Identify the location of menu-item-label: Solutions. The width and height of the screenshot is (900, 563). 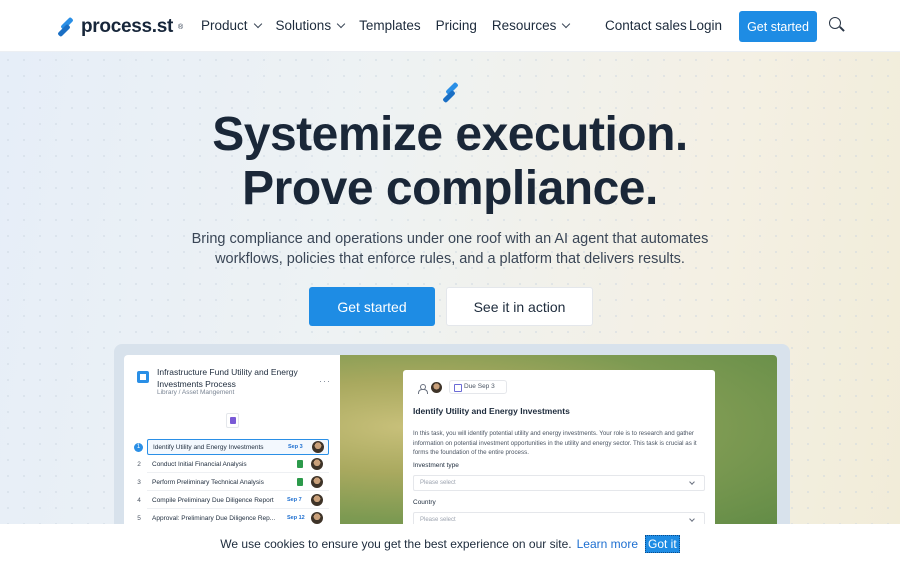
(303, 25).